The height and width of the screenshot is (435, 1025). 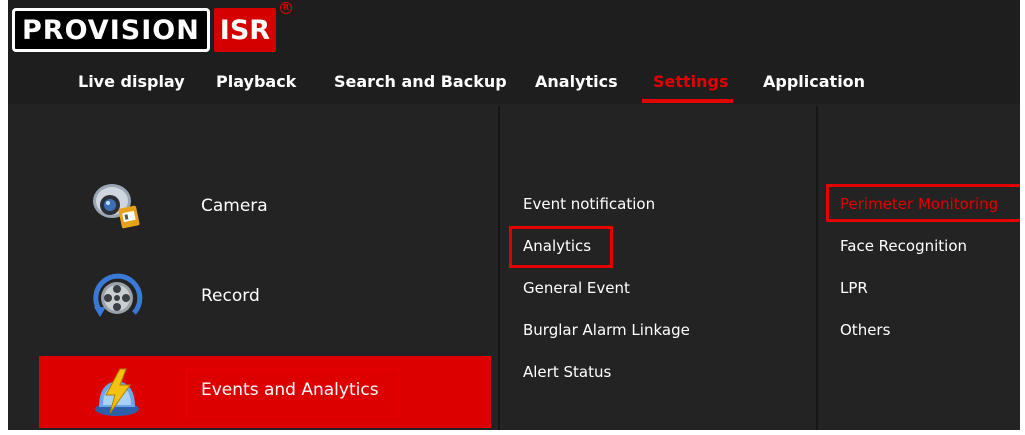 What do you see at coordinates (234, 206) in the screenshot?
I see `left-menu-label: Camera` at bounding box center [234, 206].